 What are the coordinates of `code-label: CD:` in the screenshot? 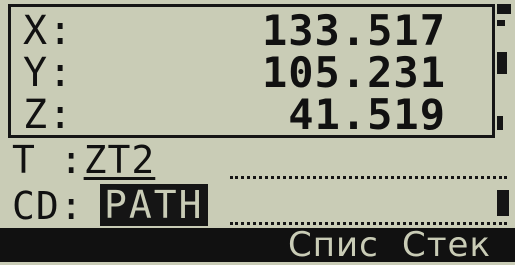 It's located at (48, 206).